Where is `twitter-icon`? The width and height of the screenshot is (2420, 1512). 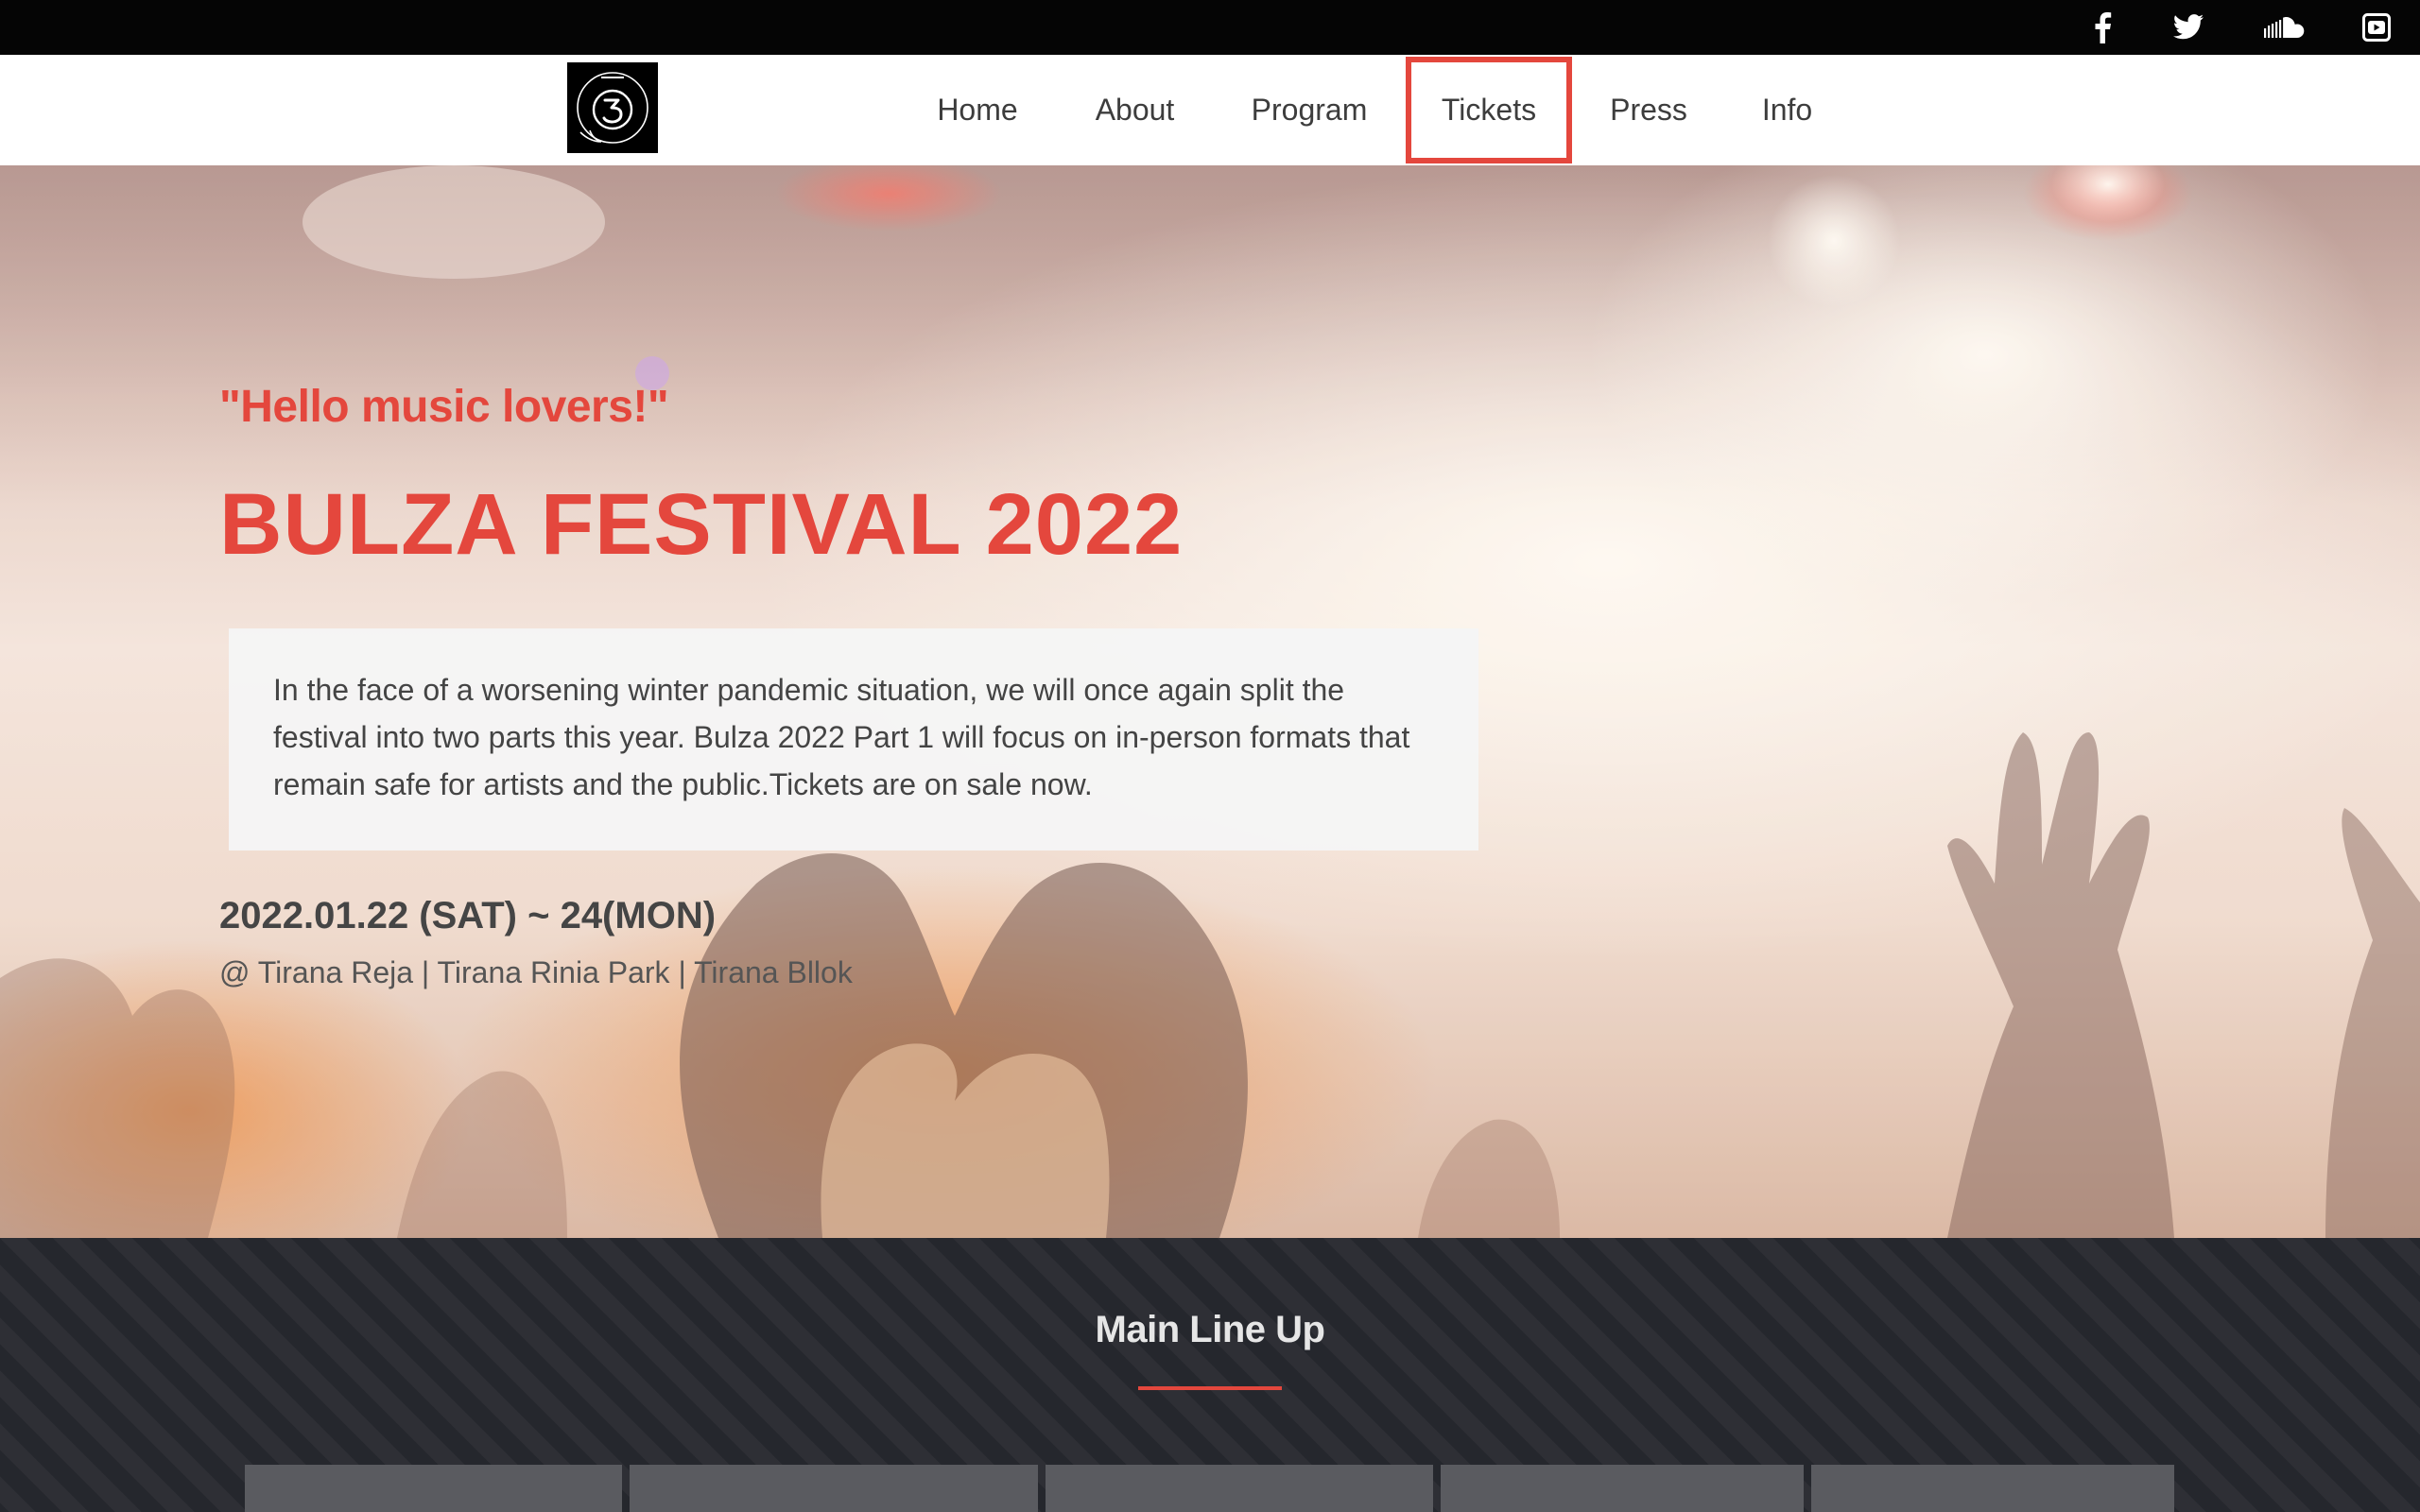 twitter-icon is located at coordinates (2188, 27).